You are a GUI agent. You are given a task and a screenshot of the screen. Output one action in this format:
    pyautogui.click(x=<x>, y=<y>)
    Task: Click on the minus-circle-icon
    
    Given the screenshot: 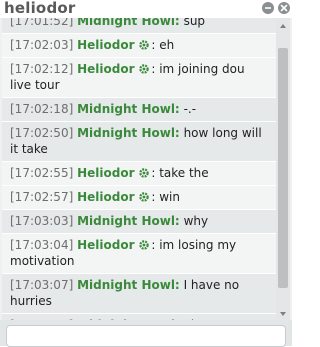 What is the action you would take?
    pyautogui.click(x=268, y=8)
    